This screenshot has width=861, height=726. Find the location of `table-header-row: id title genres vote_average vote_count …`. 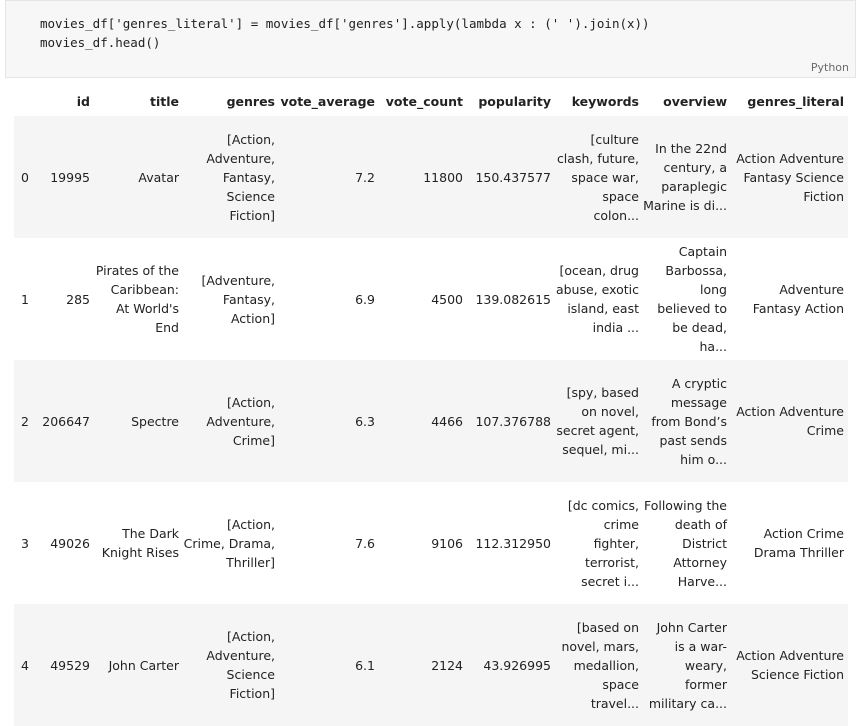

table-header-row: id title genres vote_average vote_count … is located at coordinates (431, 101).